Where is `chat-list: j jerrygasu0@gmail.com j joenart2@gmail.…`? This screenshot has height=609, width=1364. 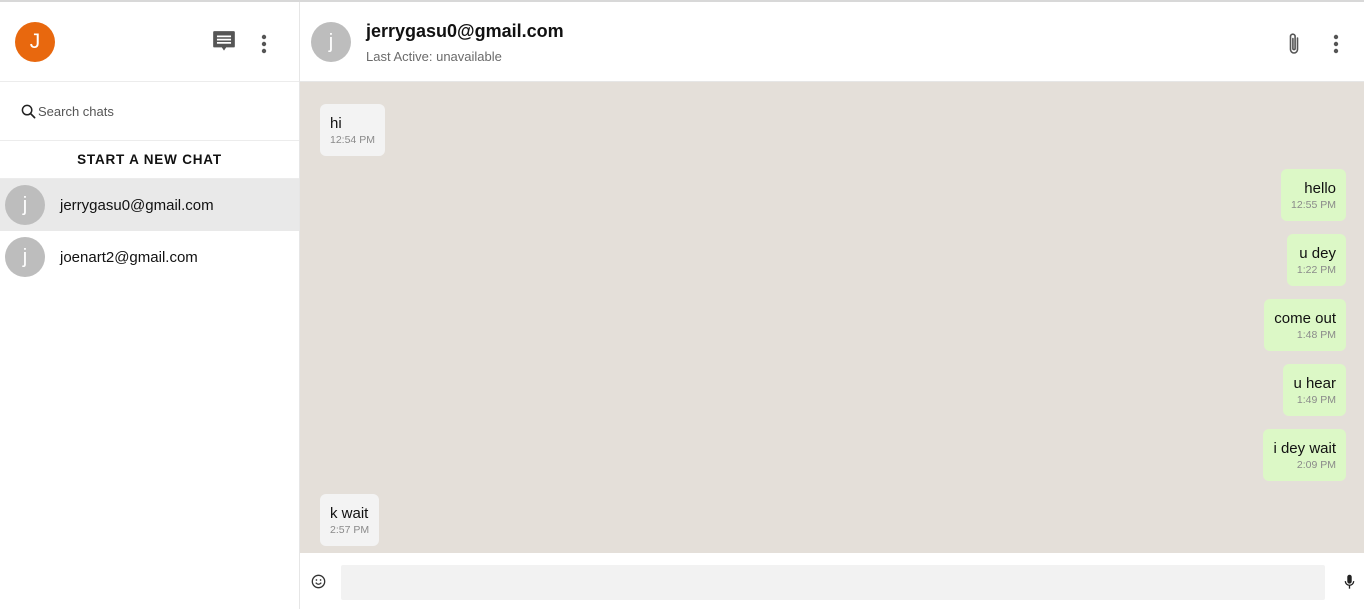
chat-list: j jerrygasu0@gmail.com j joenart2@gmail.… is located at coordinates (149, 231).